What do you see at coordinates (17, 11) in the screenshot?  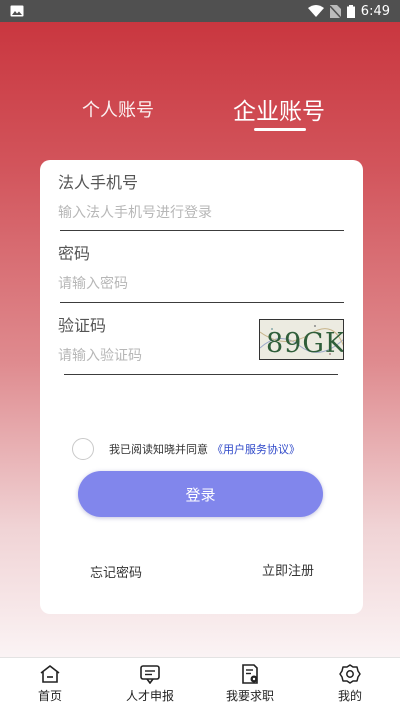 I see `image-icon` at bounding box center [17, 11].